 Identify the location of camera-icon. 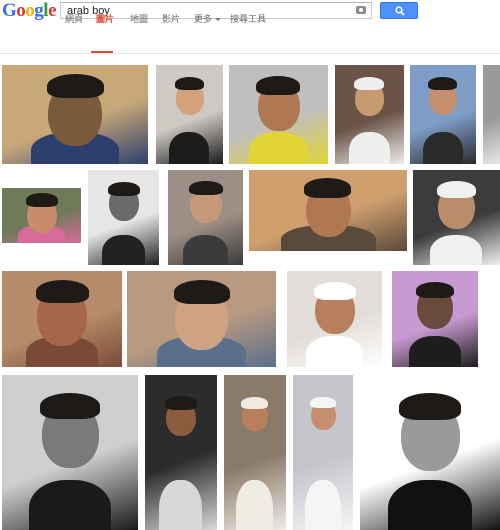
(361, 10).